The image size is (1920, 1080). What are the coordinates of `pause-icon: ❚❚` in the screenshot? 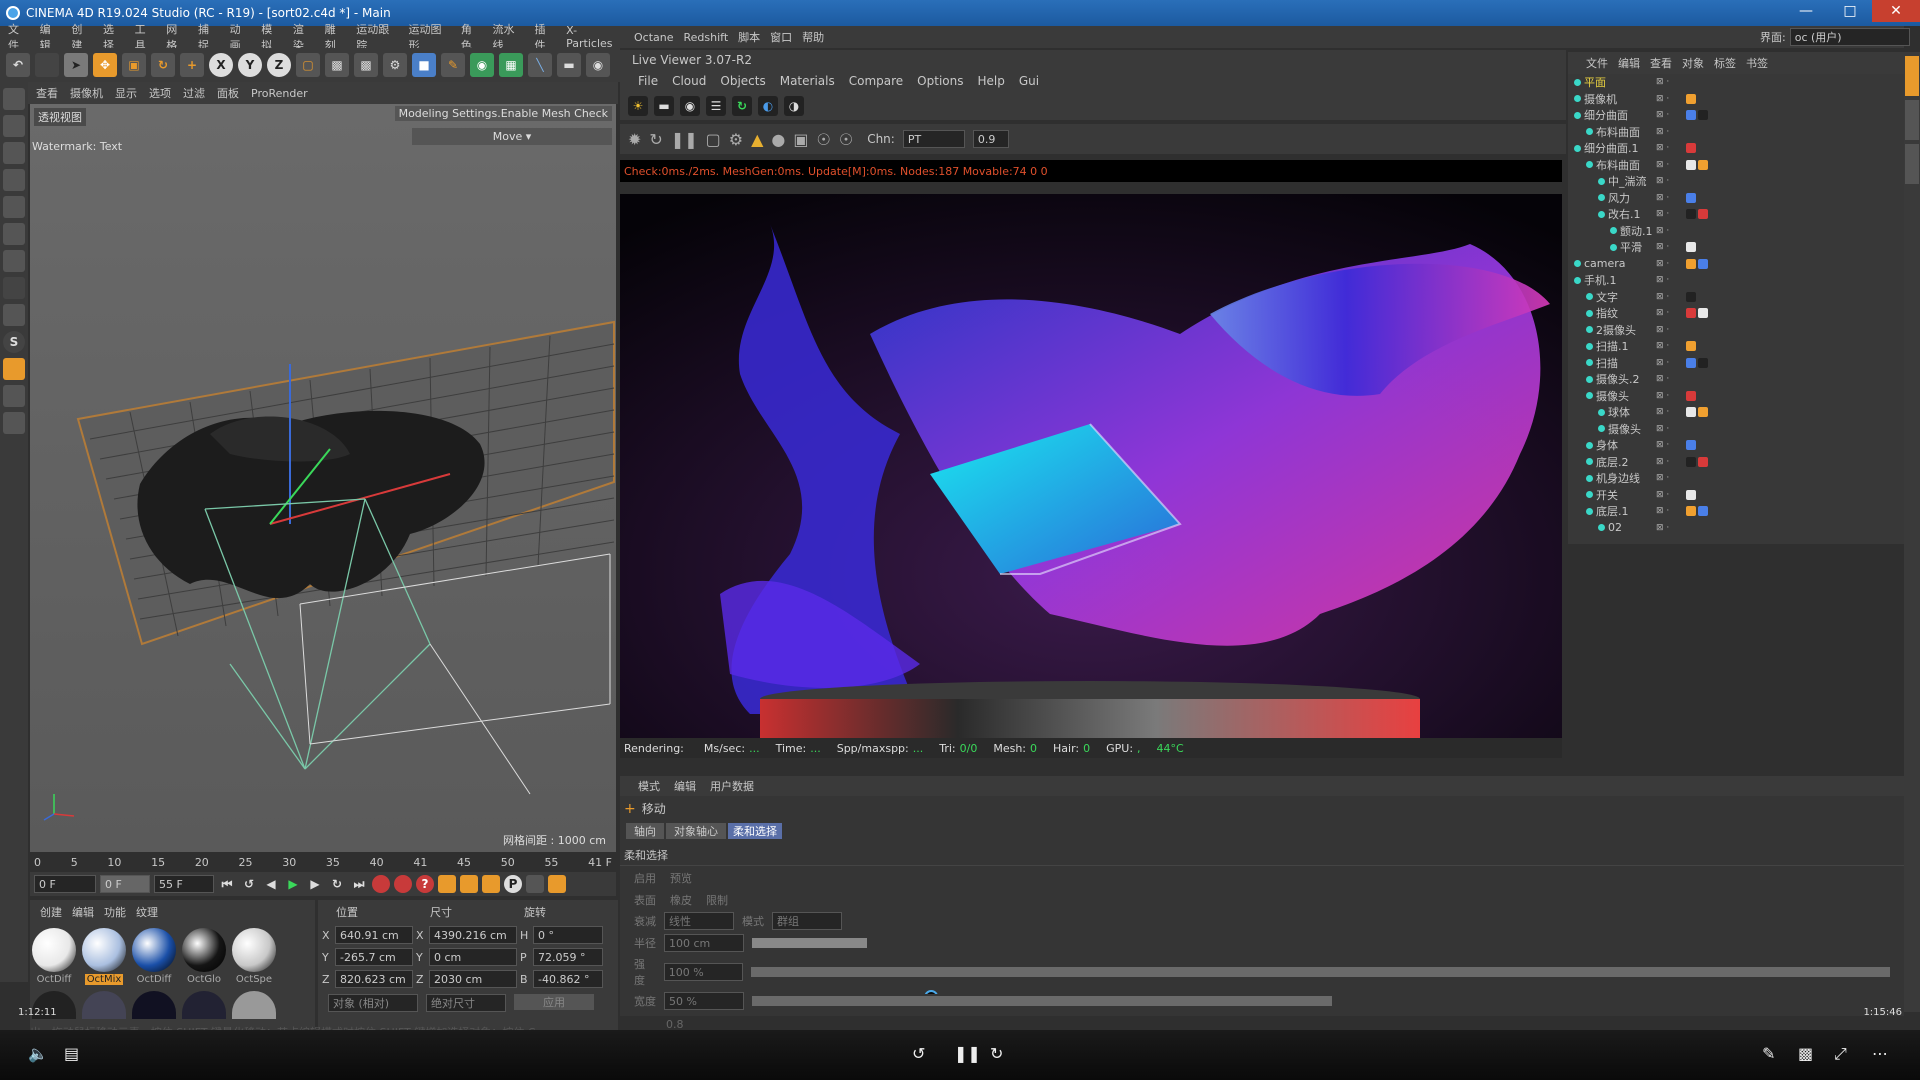 It's located at (967, 1053).